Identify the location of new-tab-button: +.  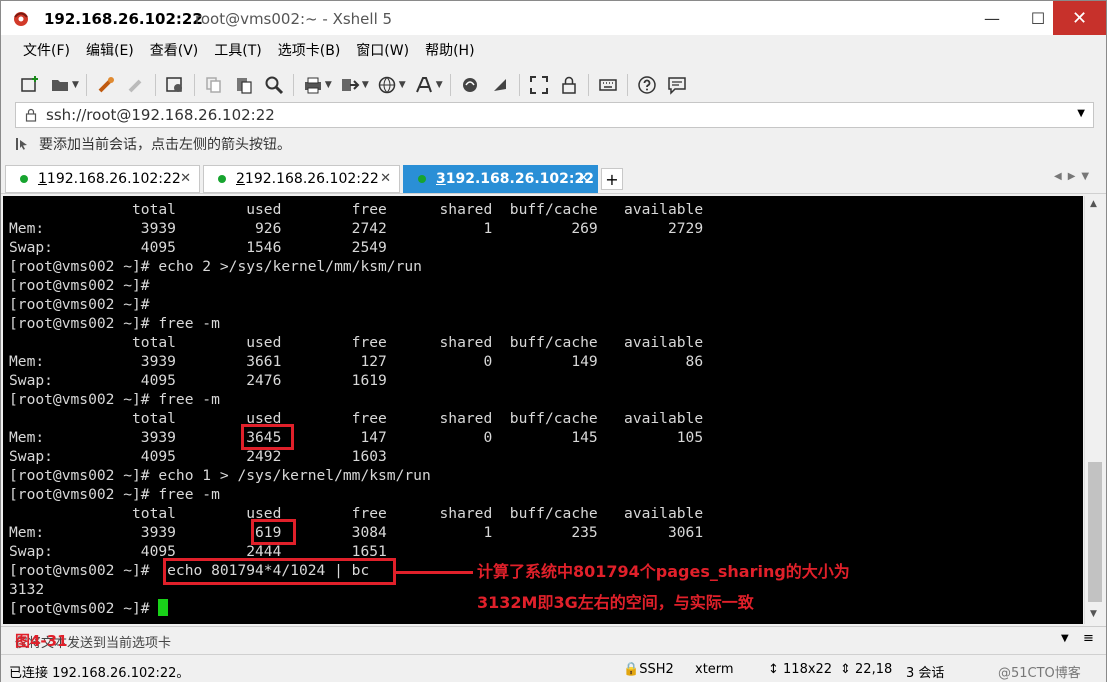
(612, 179).